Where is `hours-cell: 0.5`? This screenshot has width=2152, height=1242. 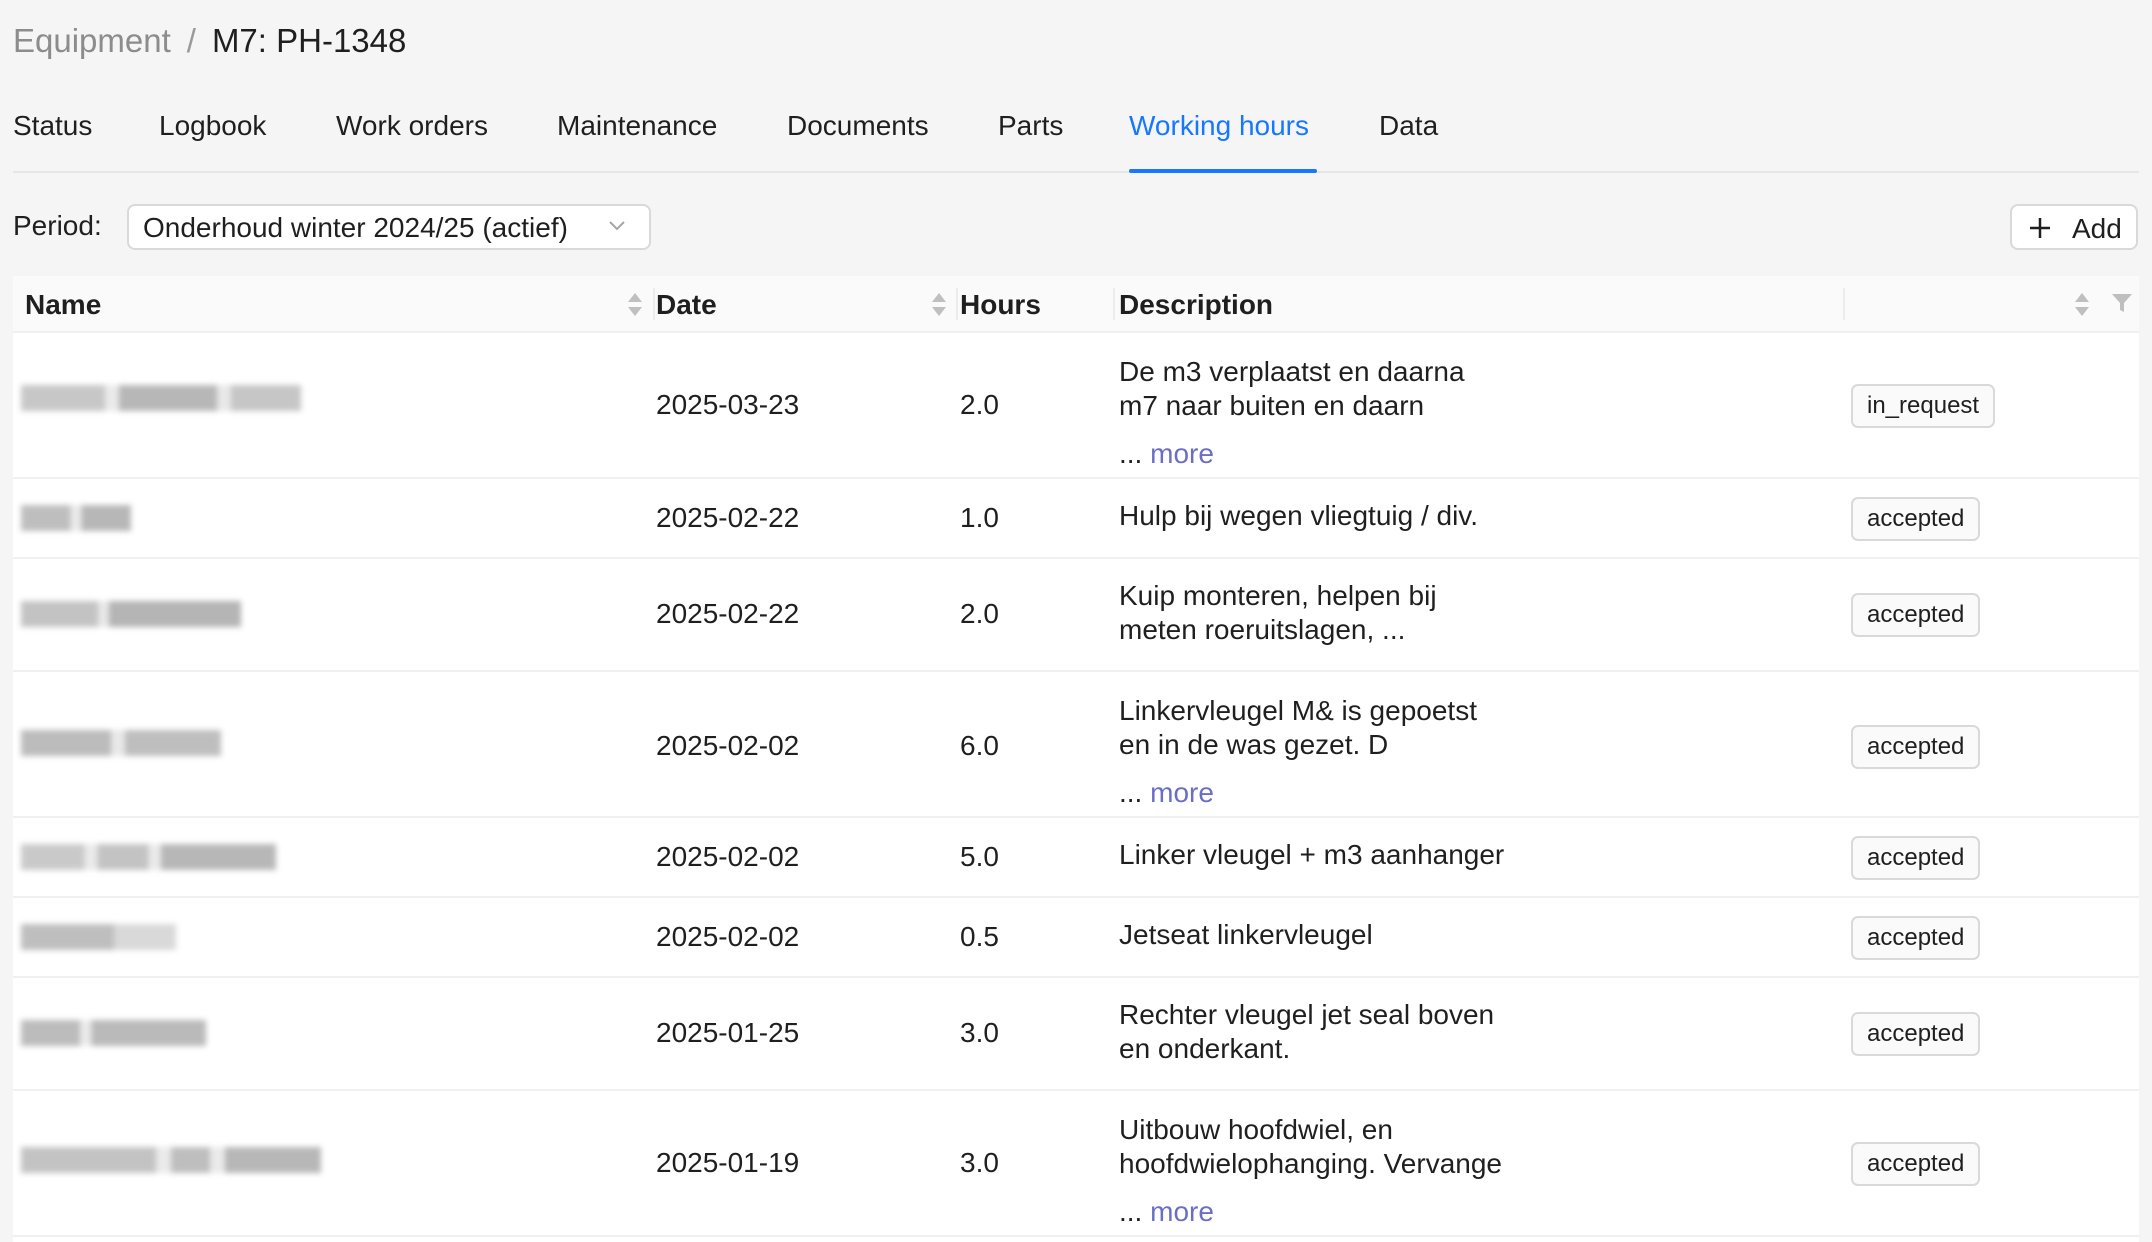 hours-cell: 0.5 is located at coordinates (979, 936).